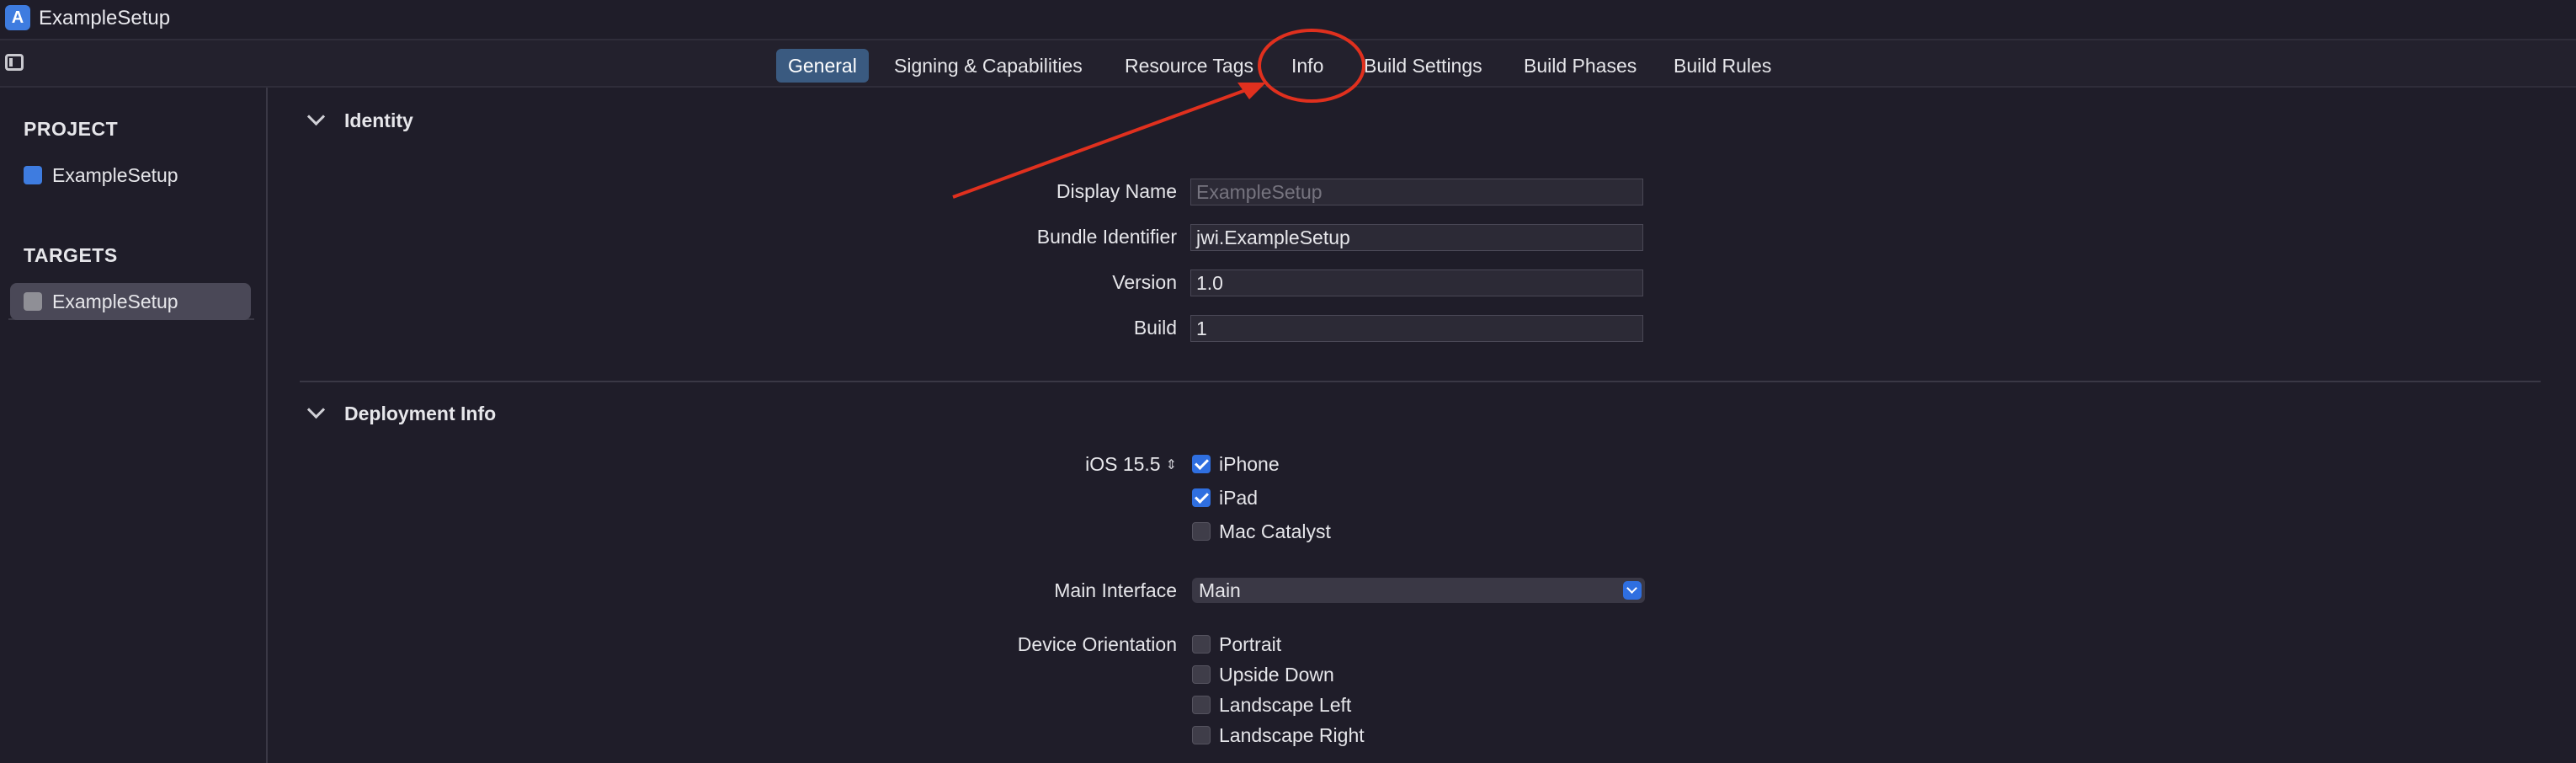  Describe the element at coordinates (1116, 191) in the screenshot. I see `display-name-label: Display Name` at that location.